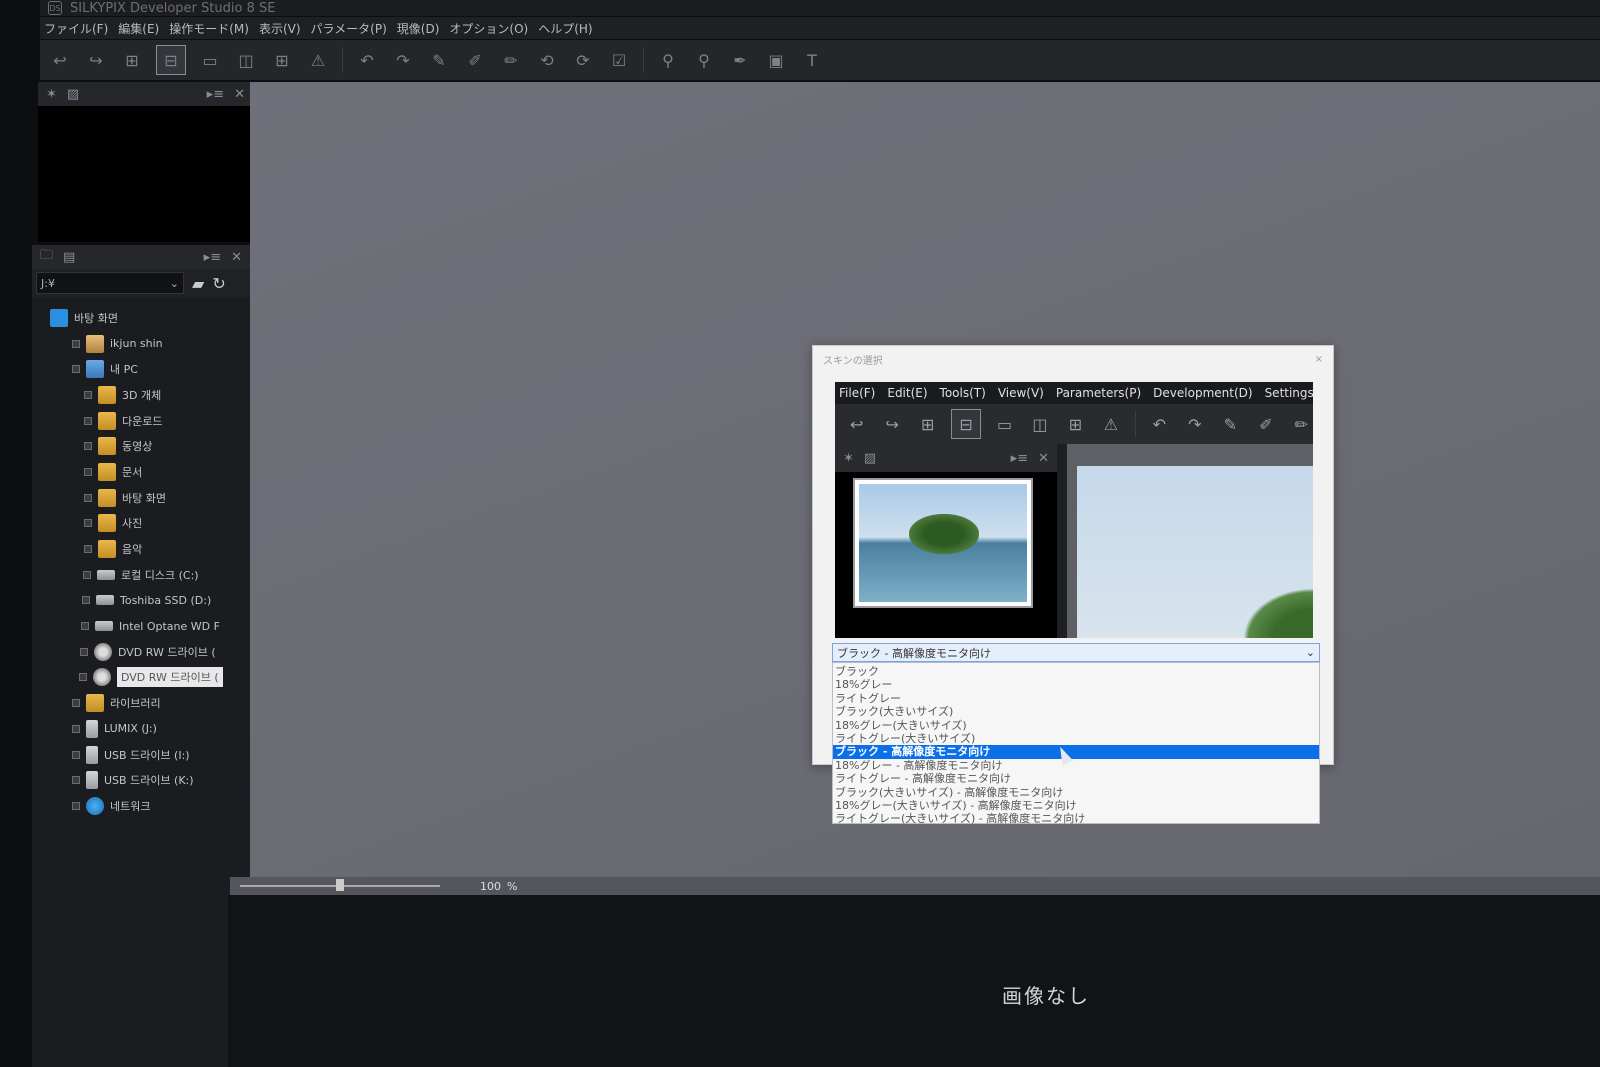 The width and height of the screenshot is (1600, 1067). Describe the element at coordinates (1076, 698) in the screenshot. I see `skin-option: ライトグレー` at that location.